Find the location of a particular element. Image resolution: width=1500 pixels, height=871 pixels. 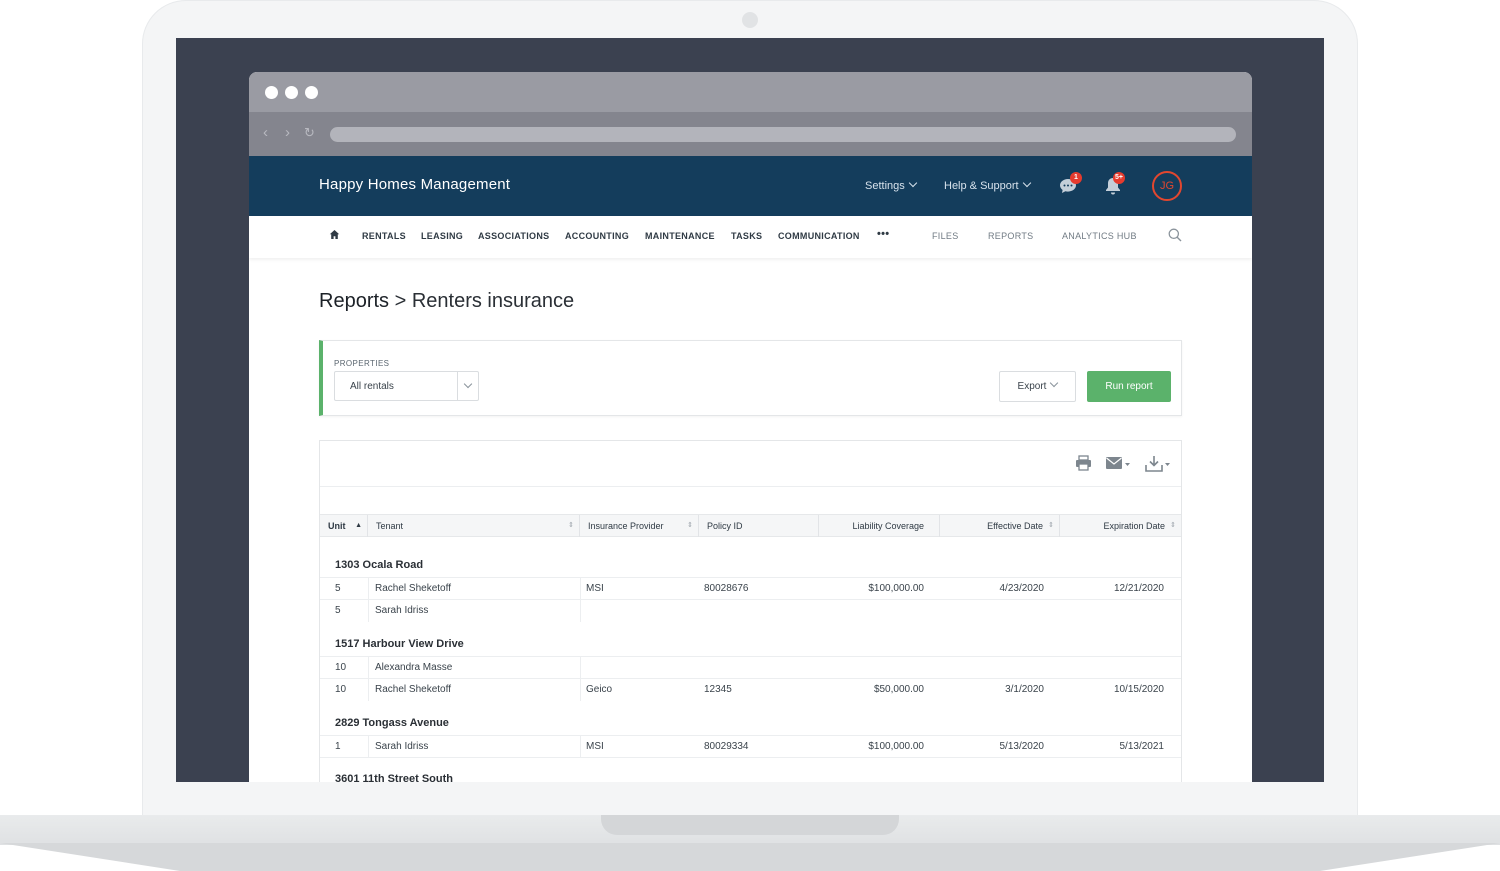

settings-menu: Settings is located at coordinates (891, 185).